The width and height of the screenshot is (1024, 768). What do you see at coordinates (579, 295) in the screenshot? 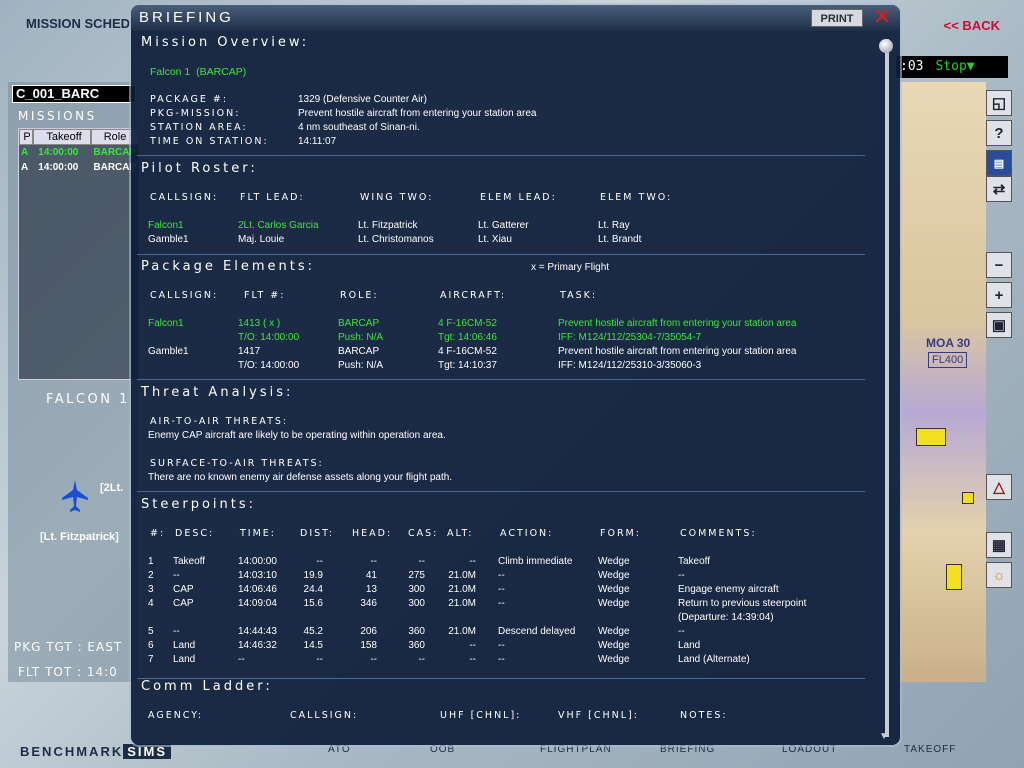
I see `pkg-col-task: Task:` at bounding box center [579, 295].